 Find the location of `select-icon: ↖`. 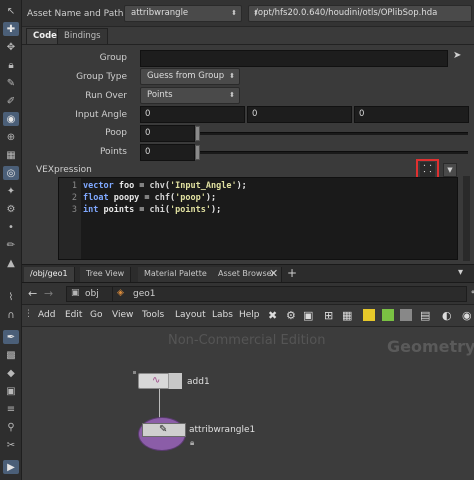

select-icon: ↖ is located at coordinates (11, 11).